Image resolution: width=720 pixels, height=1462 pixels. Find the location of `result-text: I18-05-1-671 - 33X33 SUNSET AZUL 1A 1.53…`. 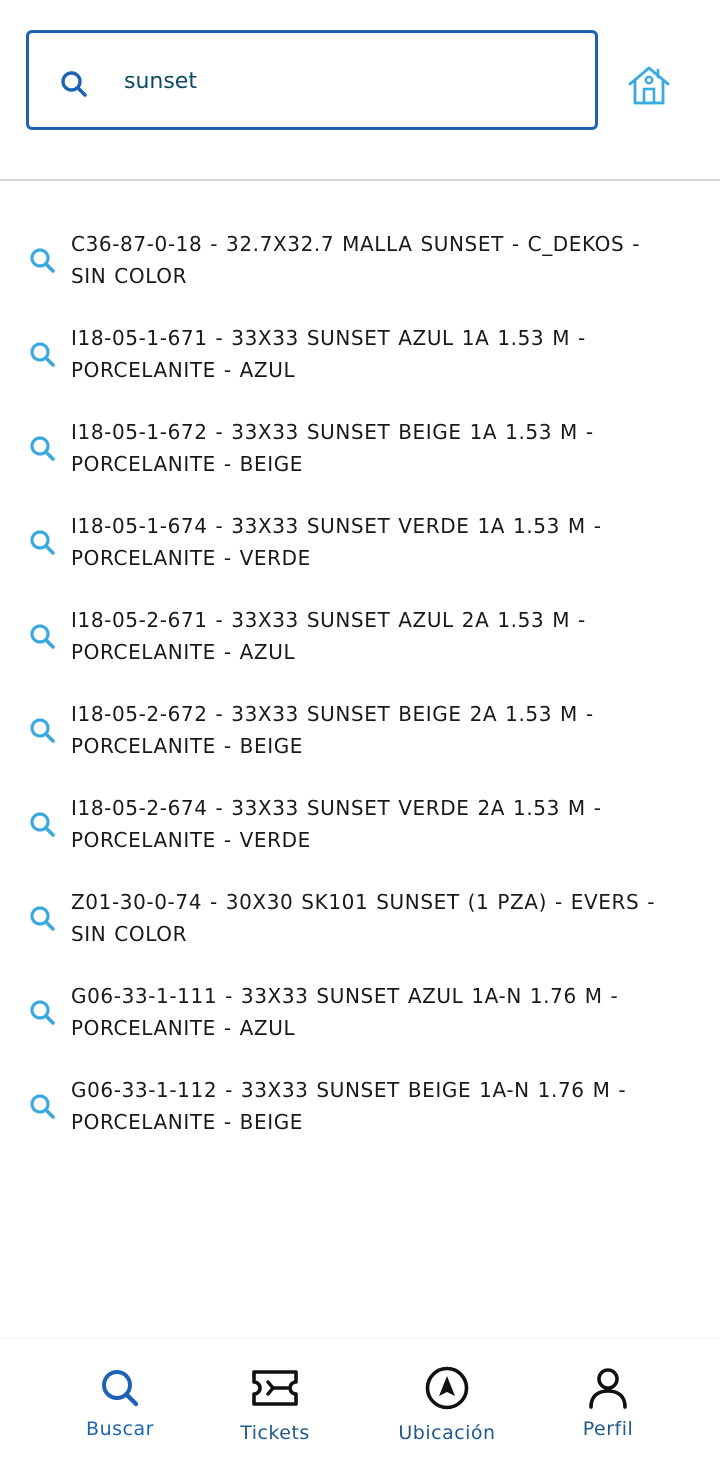

result-text: I18-05-1-671 - 33X33 SUNSET AZUL 1A 1.53… is located at coordinates (386, 354).